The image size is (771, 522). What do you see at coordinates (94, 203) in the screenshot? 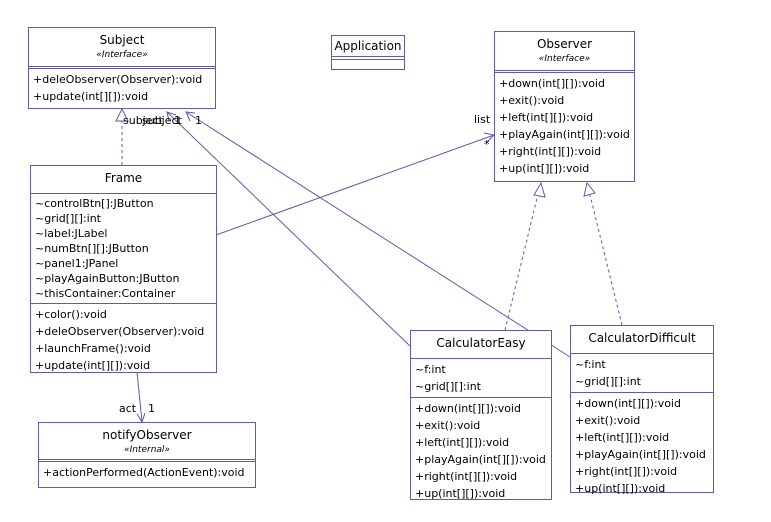
I see `attribute: ~controlBtn[]:JButton` at bounding box center [94, 203].